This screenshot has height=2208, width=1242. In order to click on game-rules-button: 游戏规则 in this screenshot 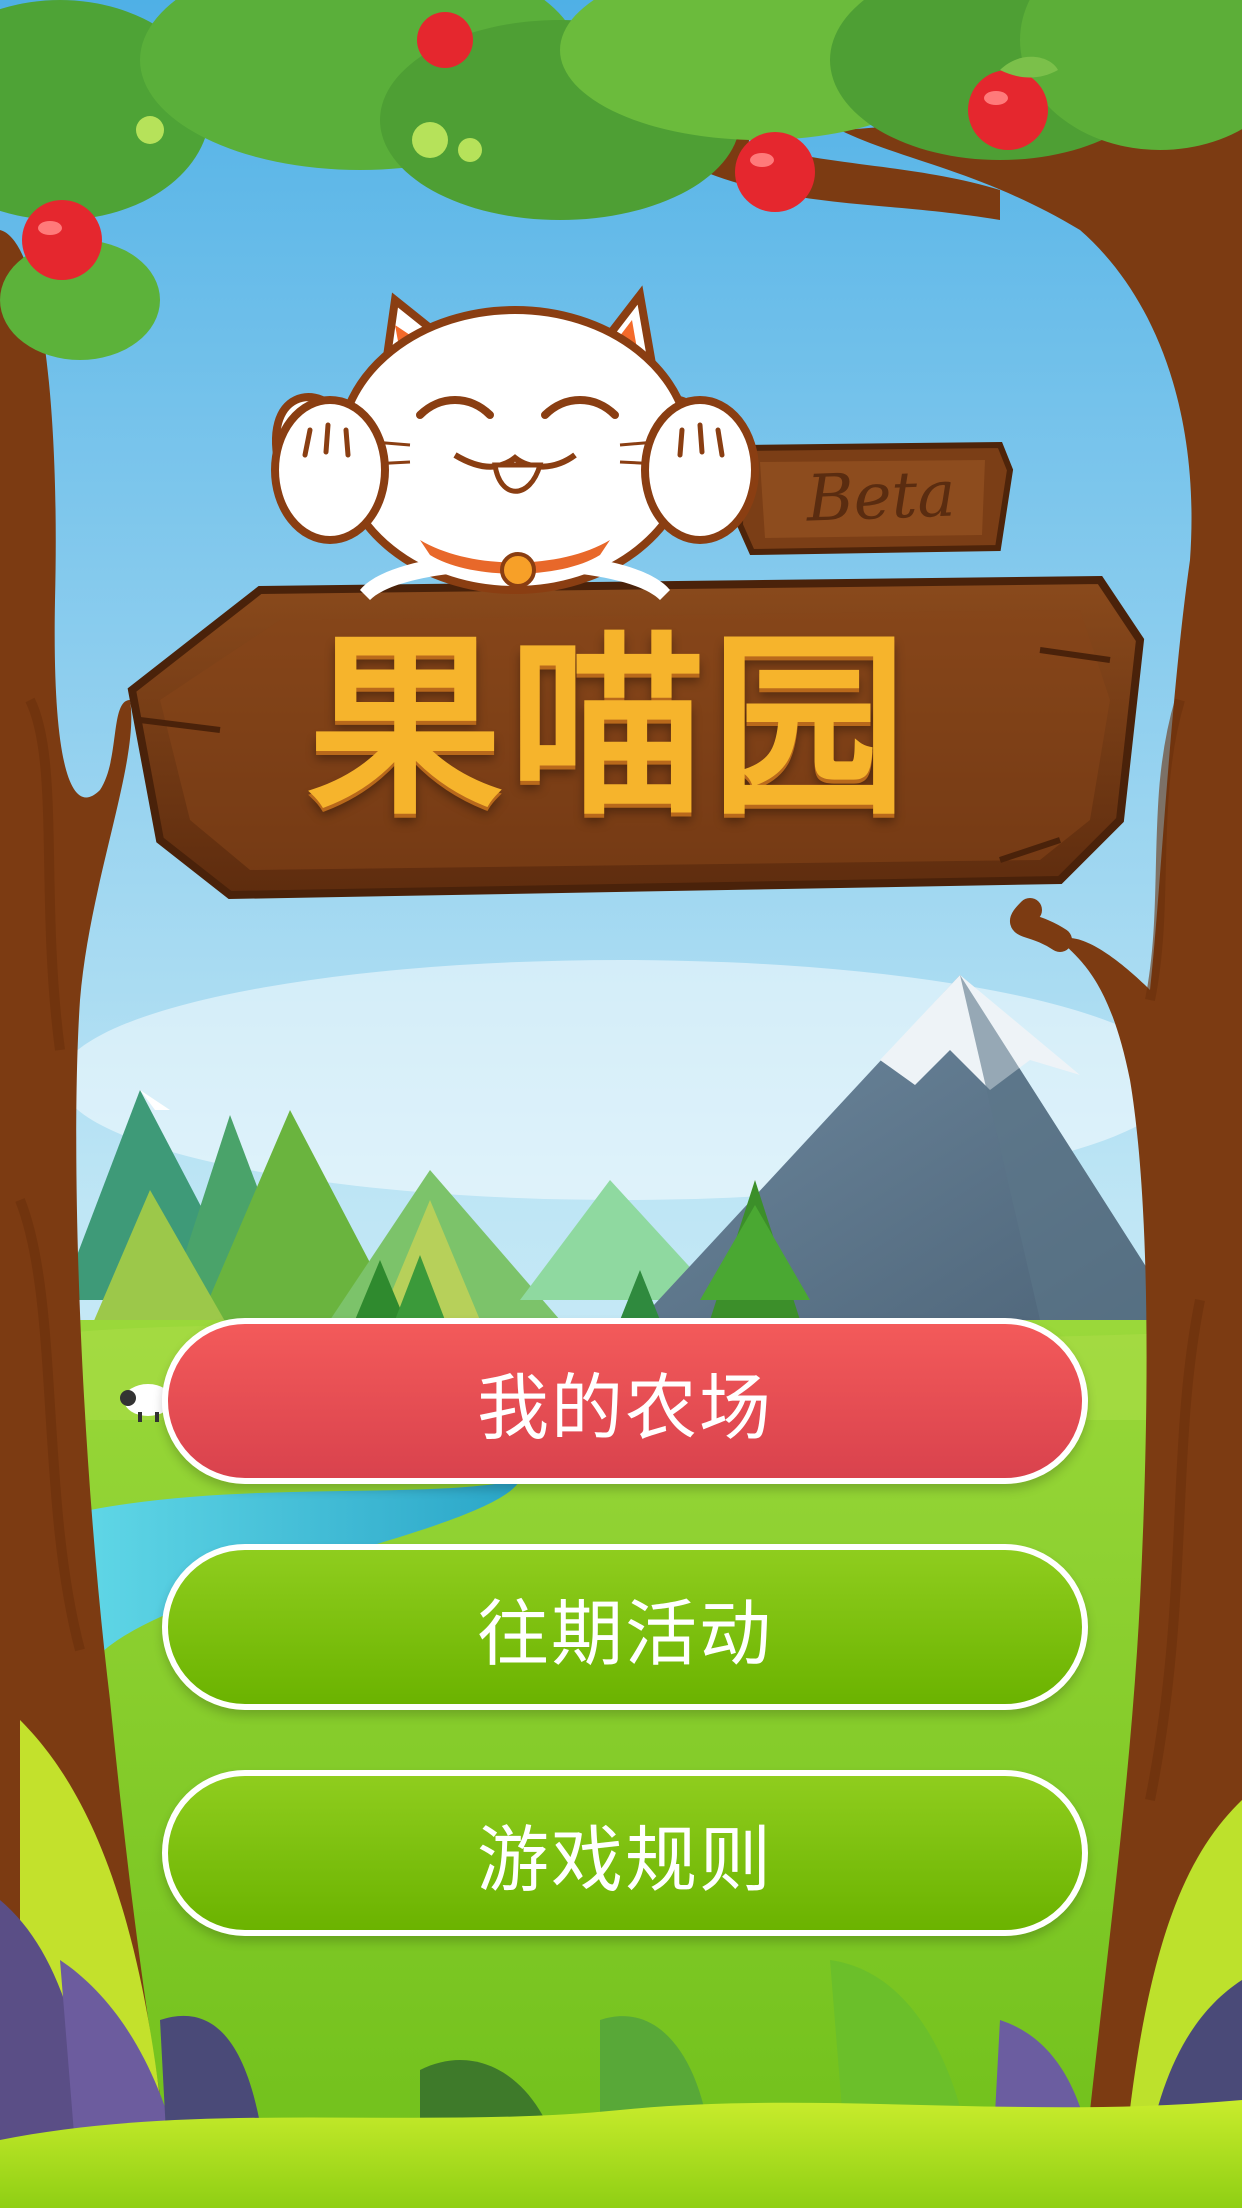, I will do `click(625, 1853)`.